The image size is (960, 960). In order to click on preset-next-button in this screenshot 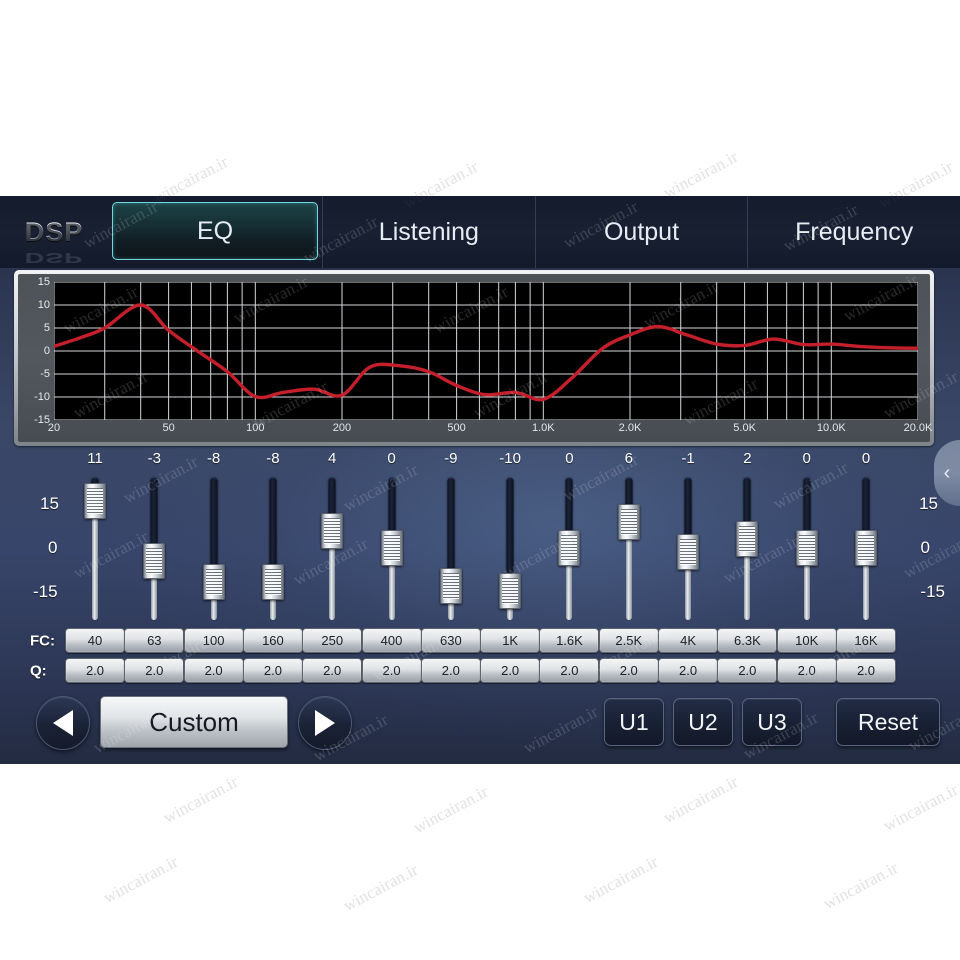, I will do `click(325, 723)`.